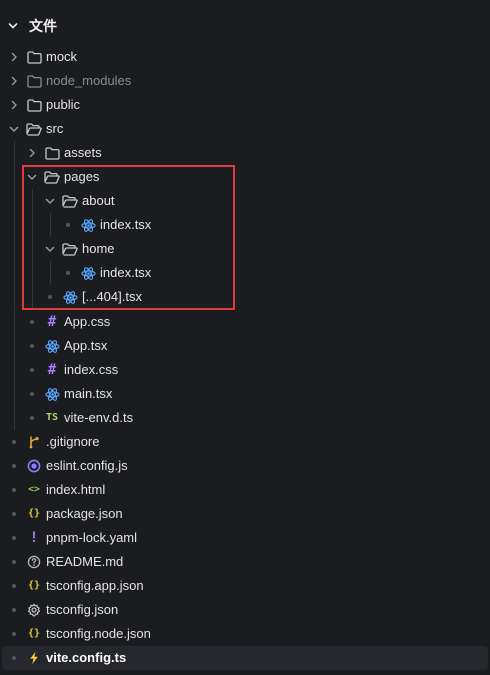  I want to click on tree-file-vite-env-d-ts: TS vite-env.d.ts, so click(245, 418).